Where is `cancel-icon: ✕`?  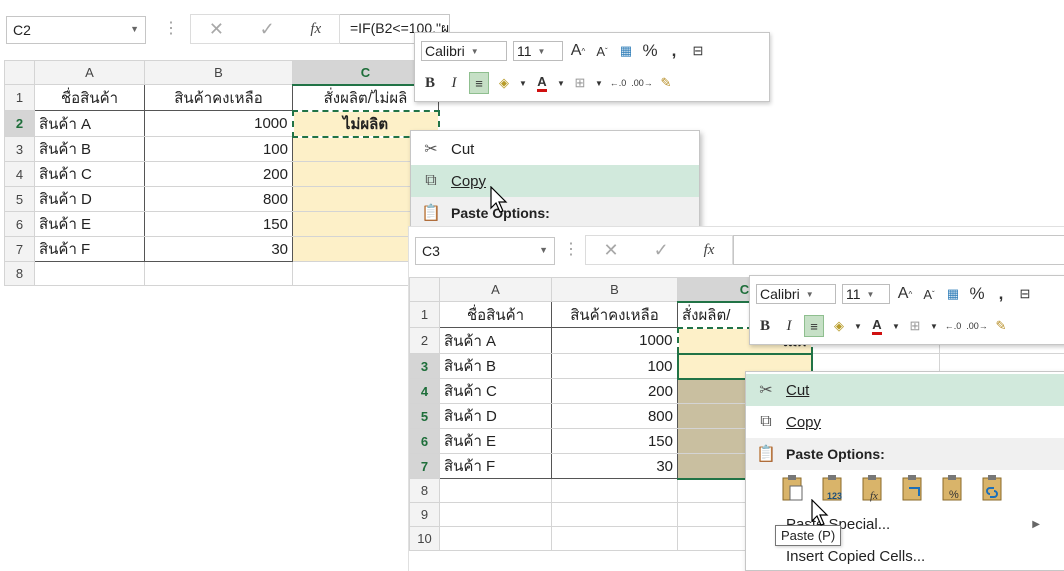
cancel-icon: ✕ is located at coordinates (216, 29).